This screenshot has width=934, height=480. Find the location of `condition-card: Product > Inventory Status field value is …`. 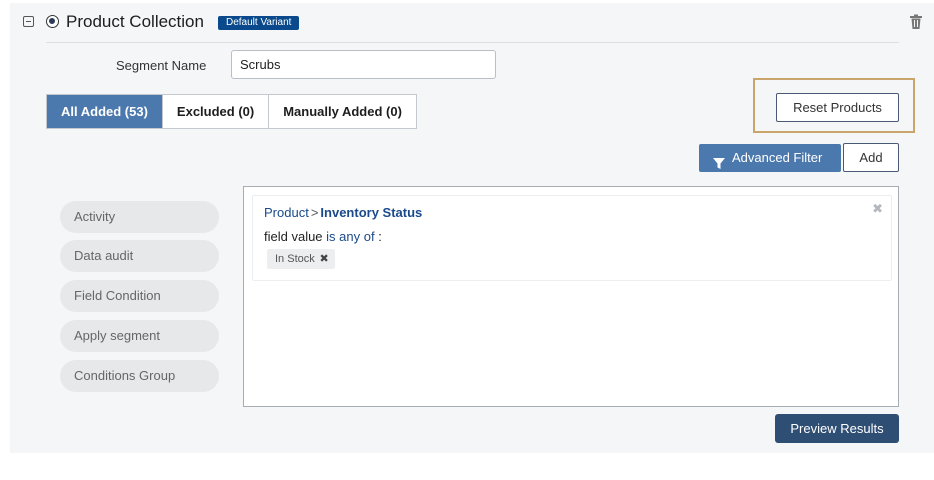

condition-card: Product > Inventory Status field value is … is located at coordinates (572, 238).